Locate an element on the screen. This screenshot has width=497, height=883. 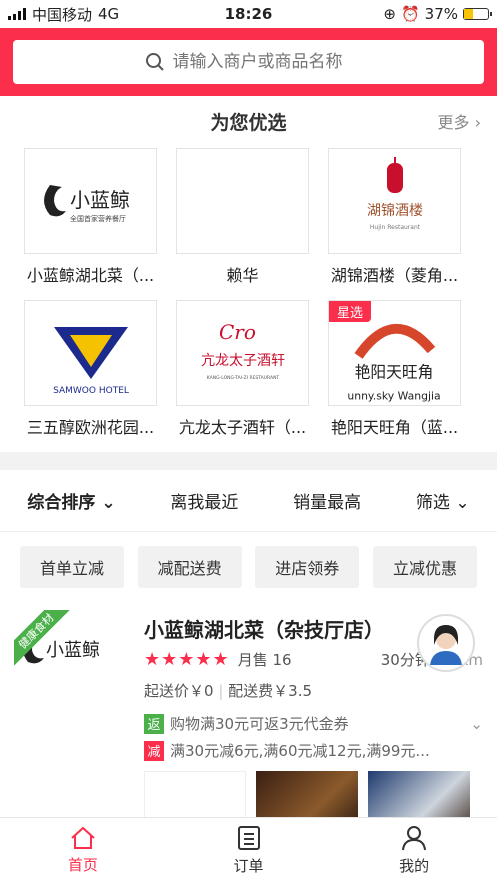
shop-thumbnail: 小蓝鲸 健康食材 is located at coordinates (69, 650).